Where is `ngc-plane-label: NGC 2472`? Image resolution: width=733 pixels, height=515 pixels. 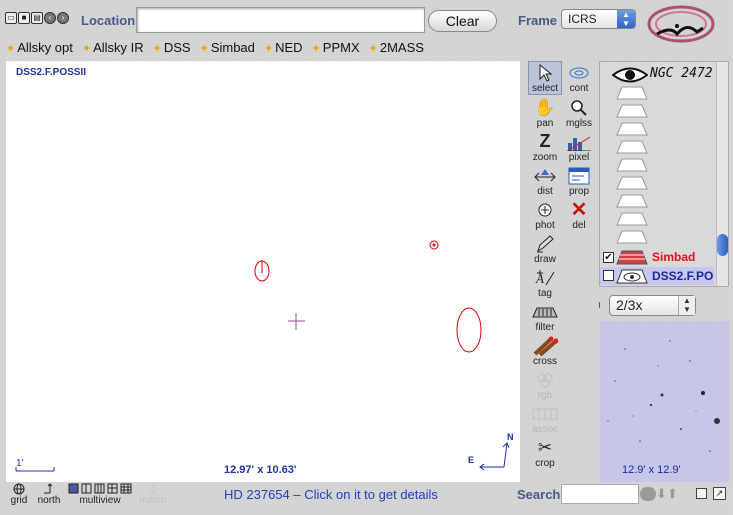 ngc-plane-label: NGC 2472 is located at coordinates (681, 73).